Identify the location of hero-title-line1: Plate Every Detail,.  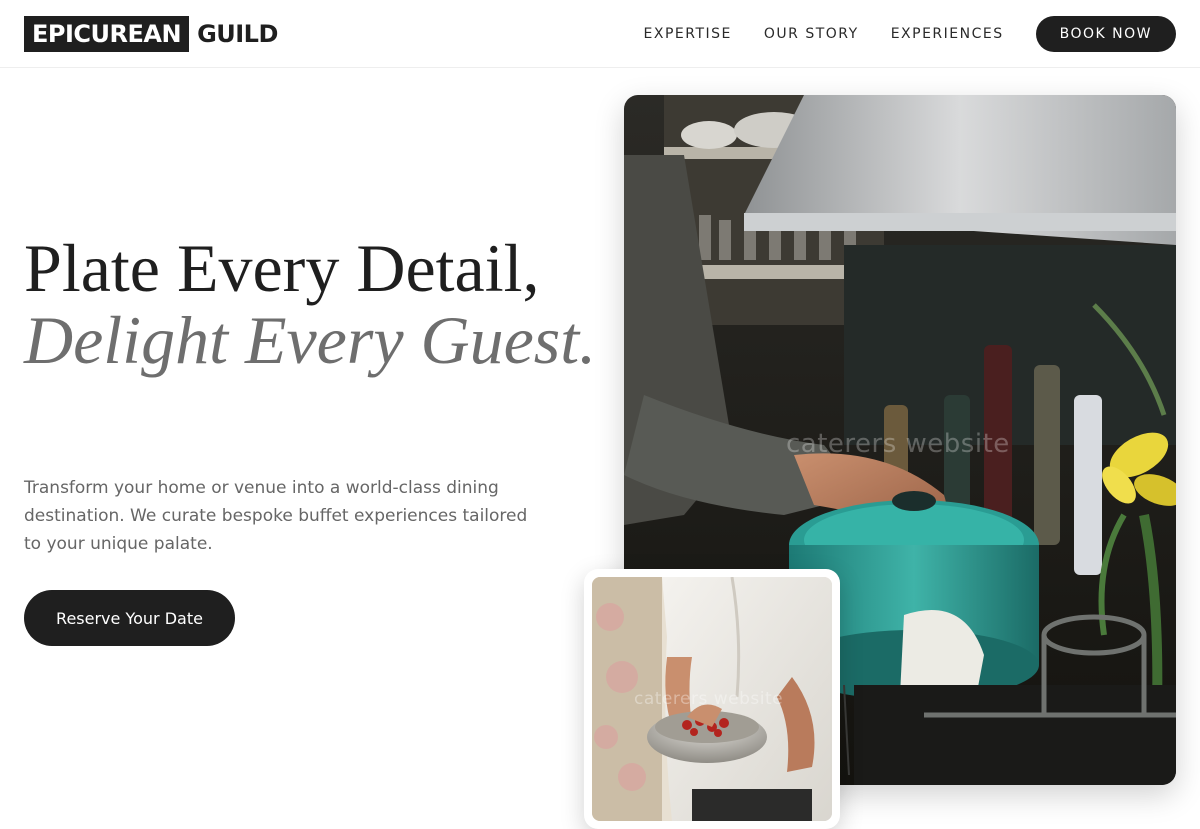
(282, 268).